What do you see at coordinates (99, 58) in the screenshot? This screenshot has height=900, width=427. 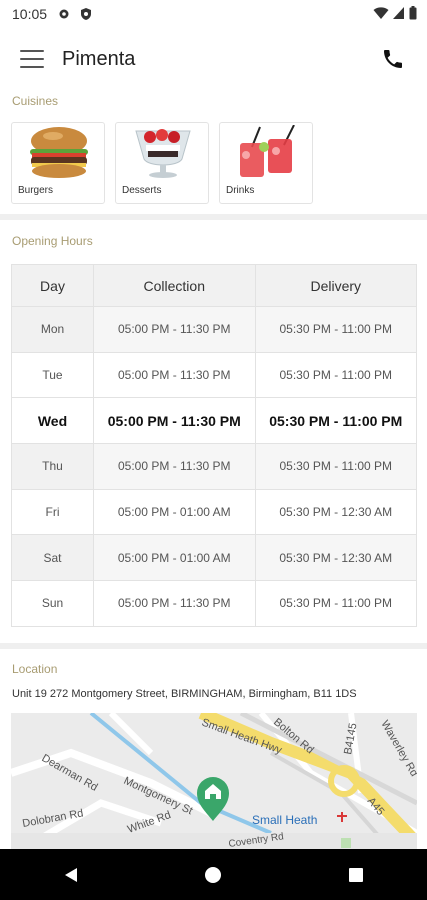 I see `page-title: Pimenta` at bounding box center [99, 58].